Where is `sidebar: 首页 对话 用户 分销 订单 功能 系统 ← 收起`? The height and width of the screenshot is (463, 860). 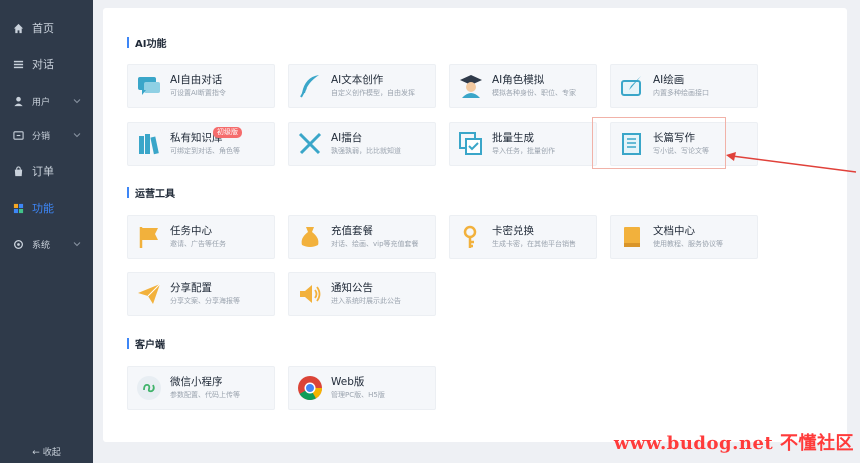
sidebar: 首页 对话 用户 分销 订单 功能 系统 ← 收起 is located at coordinates (46, 231).